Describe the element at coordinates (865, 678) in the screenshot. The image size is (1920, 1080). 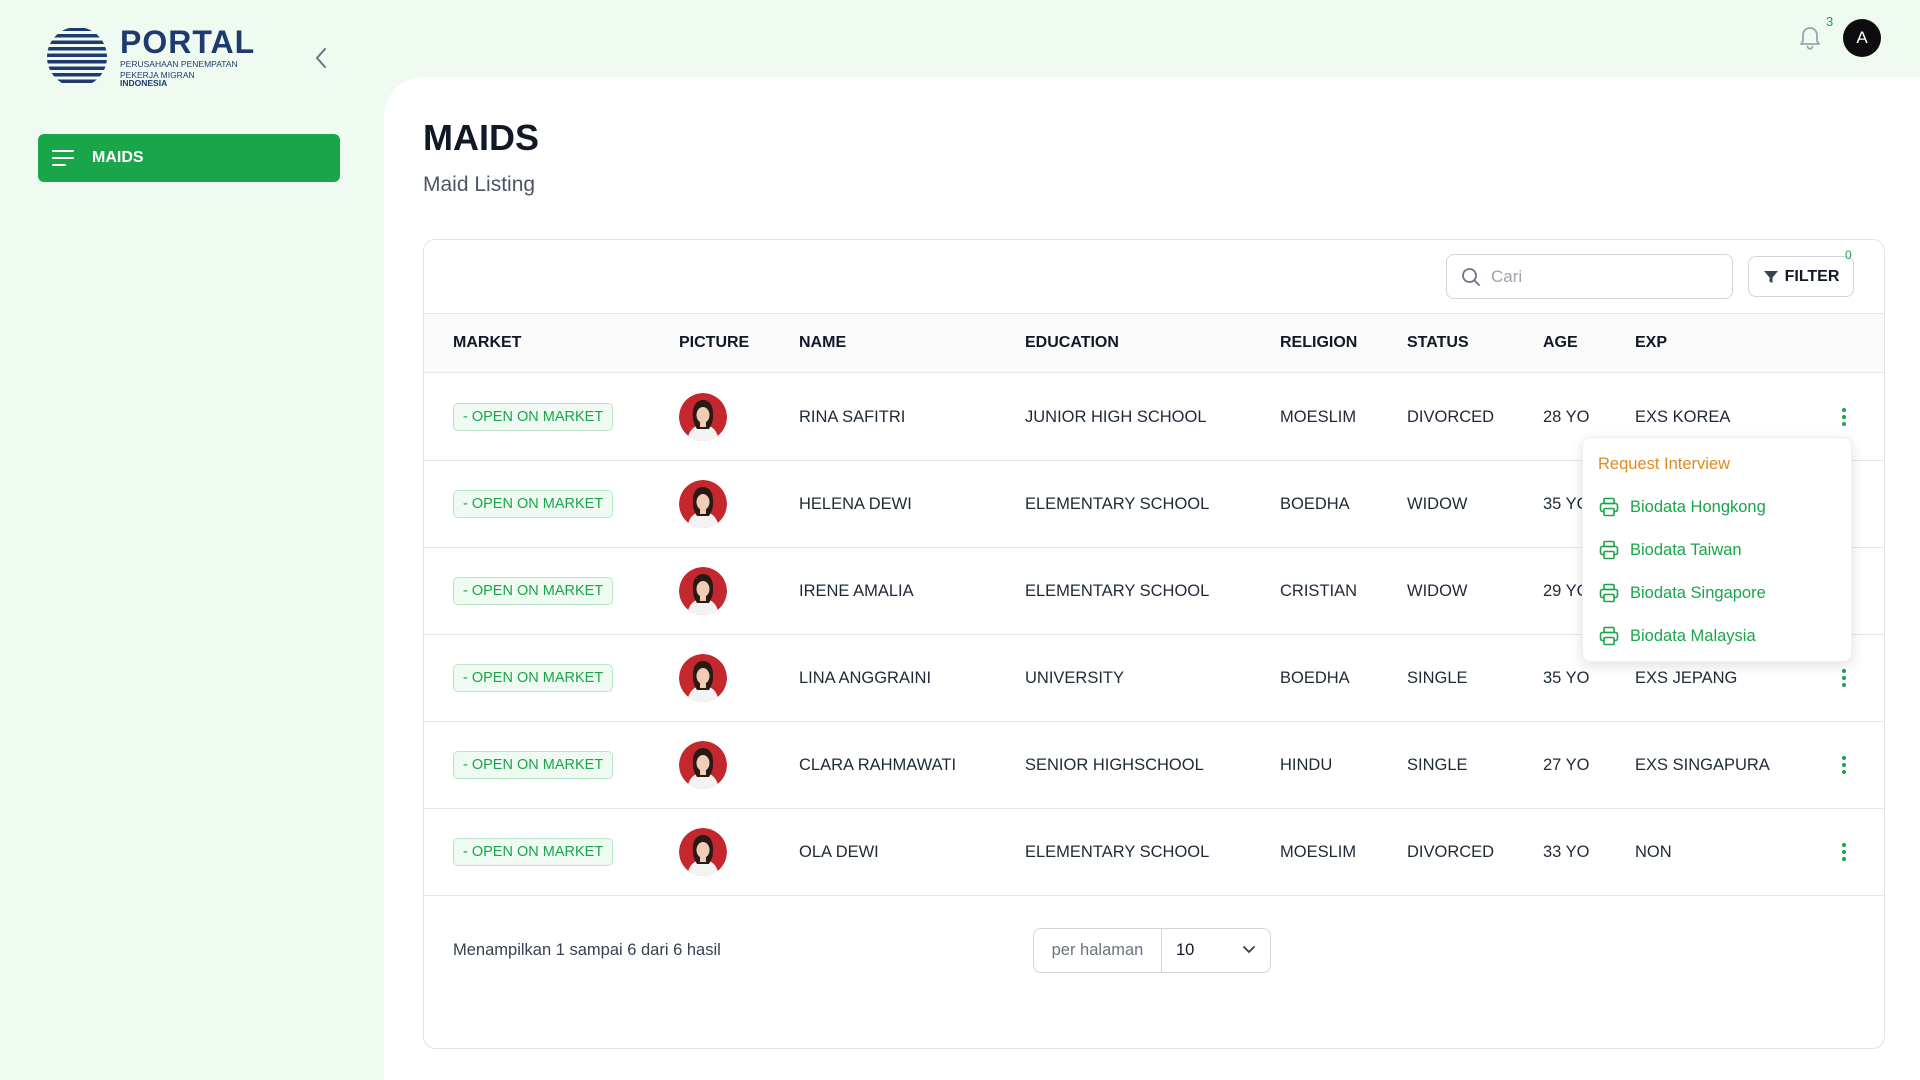
I see `cell-name: LINA ANGGRAINI` at that location.